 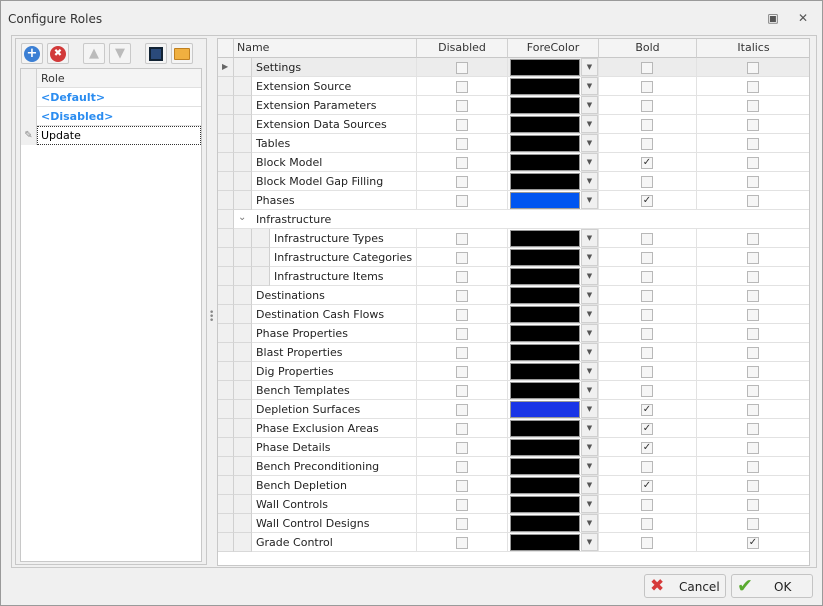 I want to click on italics-checkbox: ✓, so click(x=753, y=543).